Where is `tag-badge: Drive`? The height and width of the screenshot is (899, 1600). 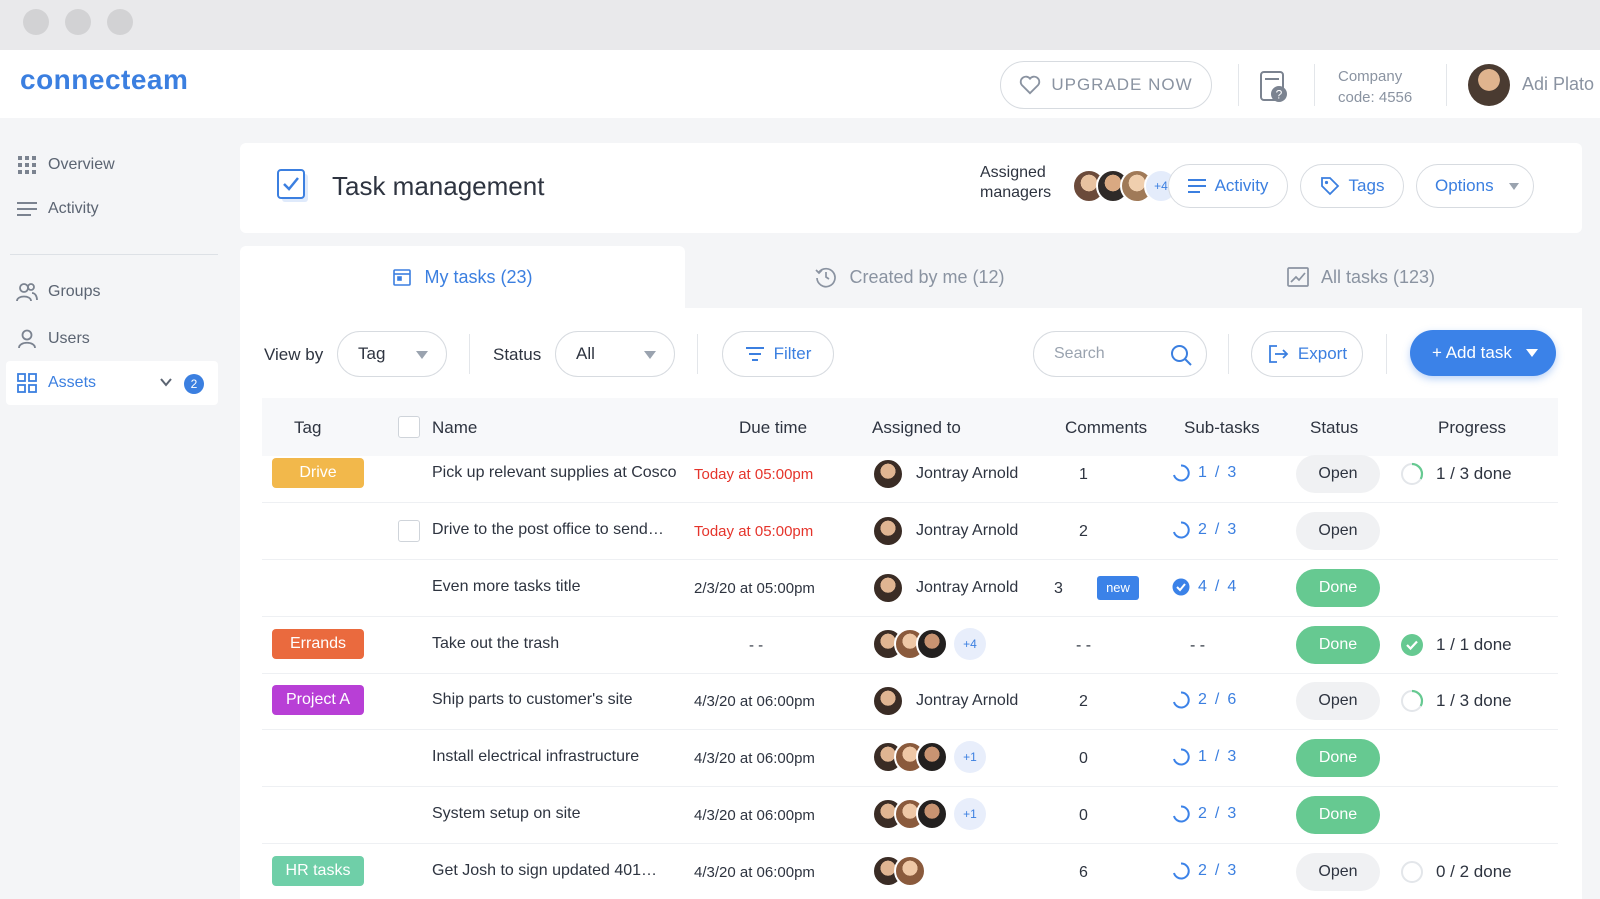
tag-badge: Drive is located at coordinates (318, 473).